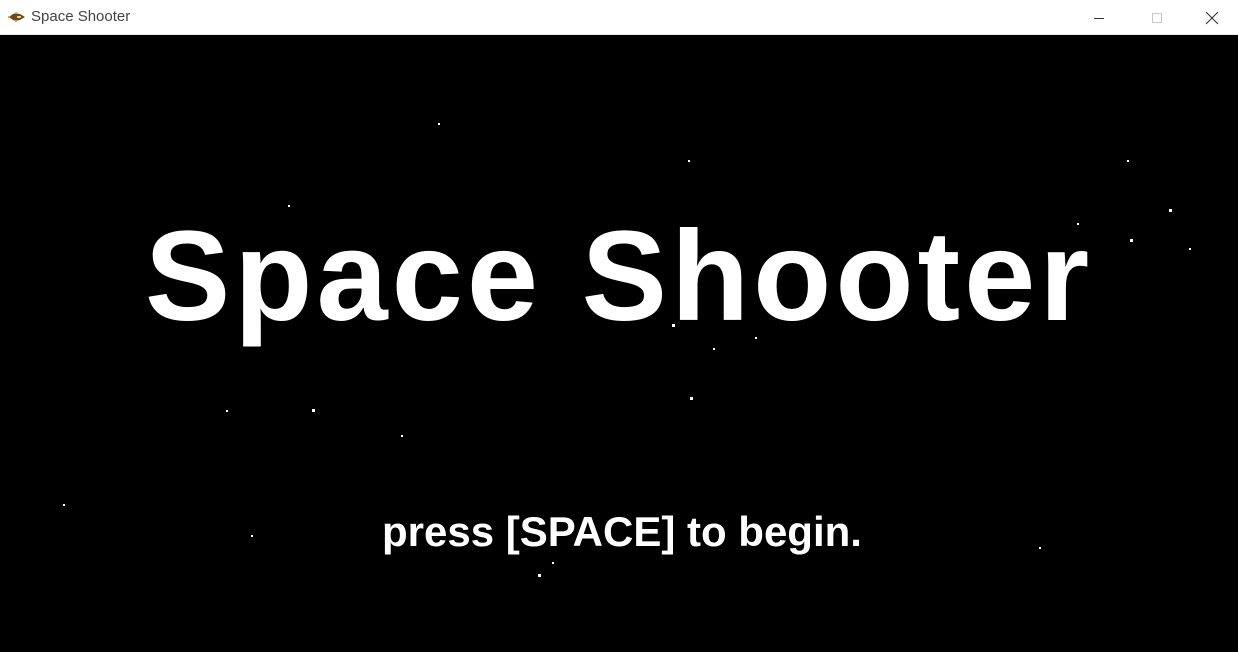 The image size is (1238, 652). I want to click on title-bar: Space Shooter, so click(619, 17).